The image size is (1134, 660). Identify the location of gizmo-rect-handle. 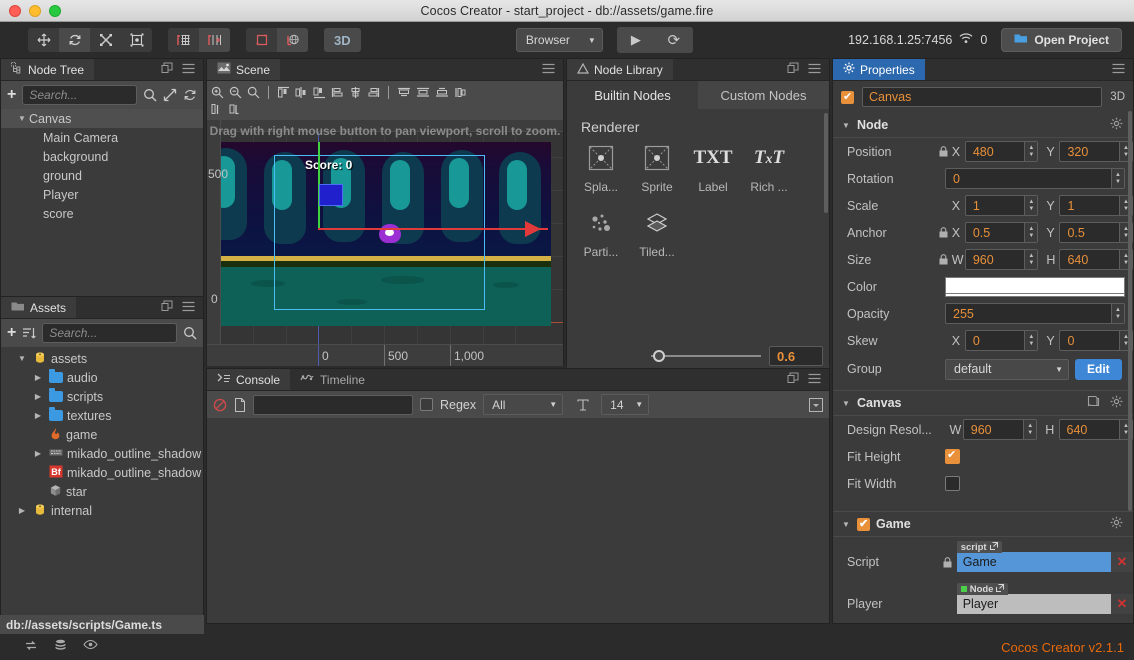
(331, 195).